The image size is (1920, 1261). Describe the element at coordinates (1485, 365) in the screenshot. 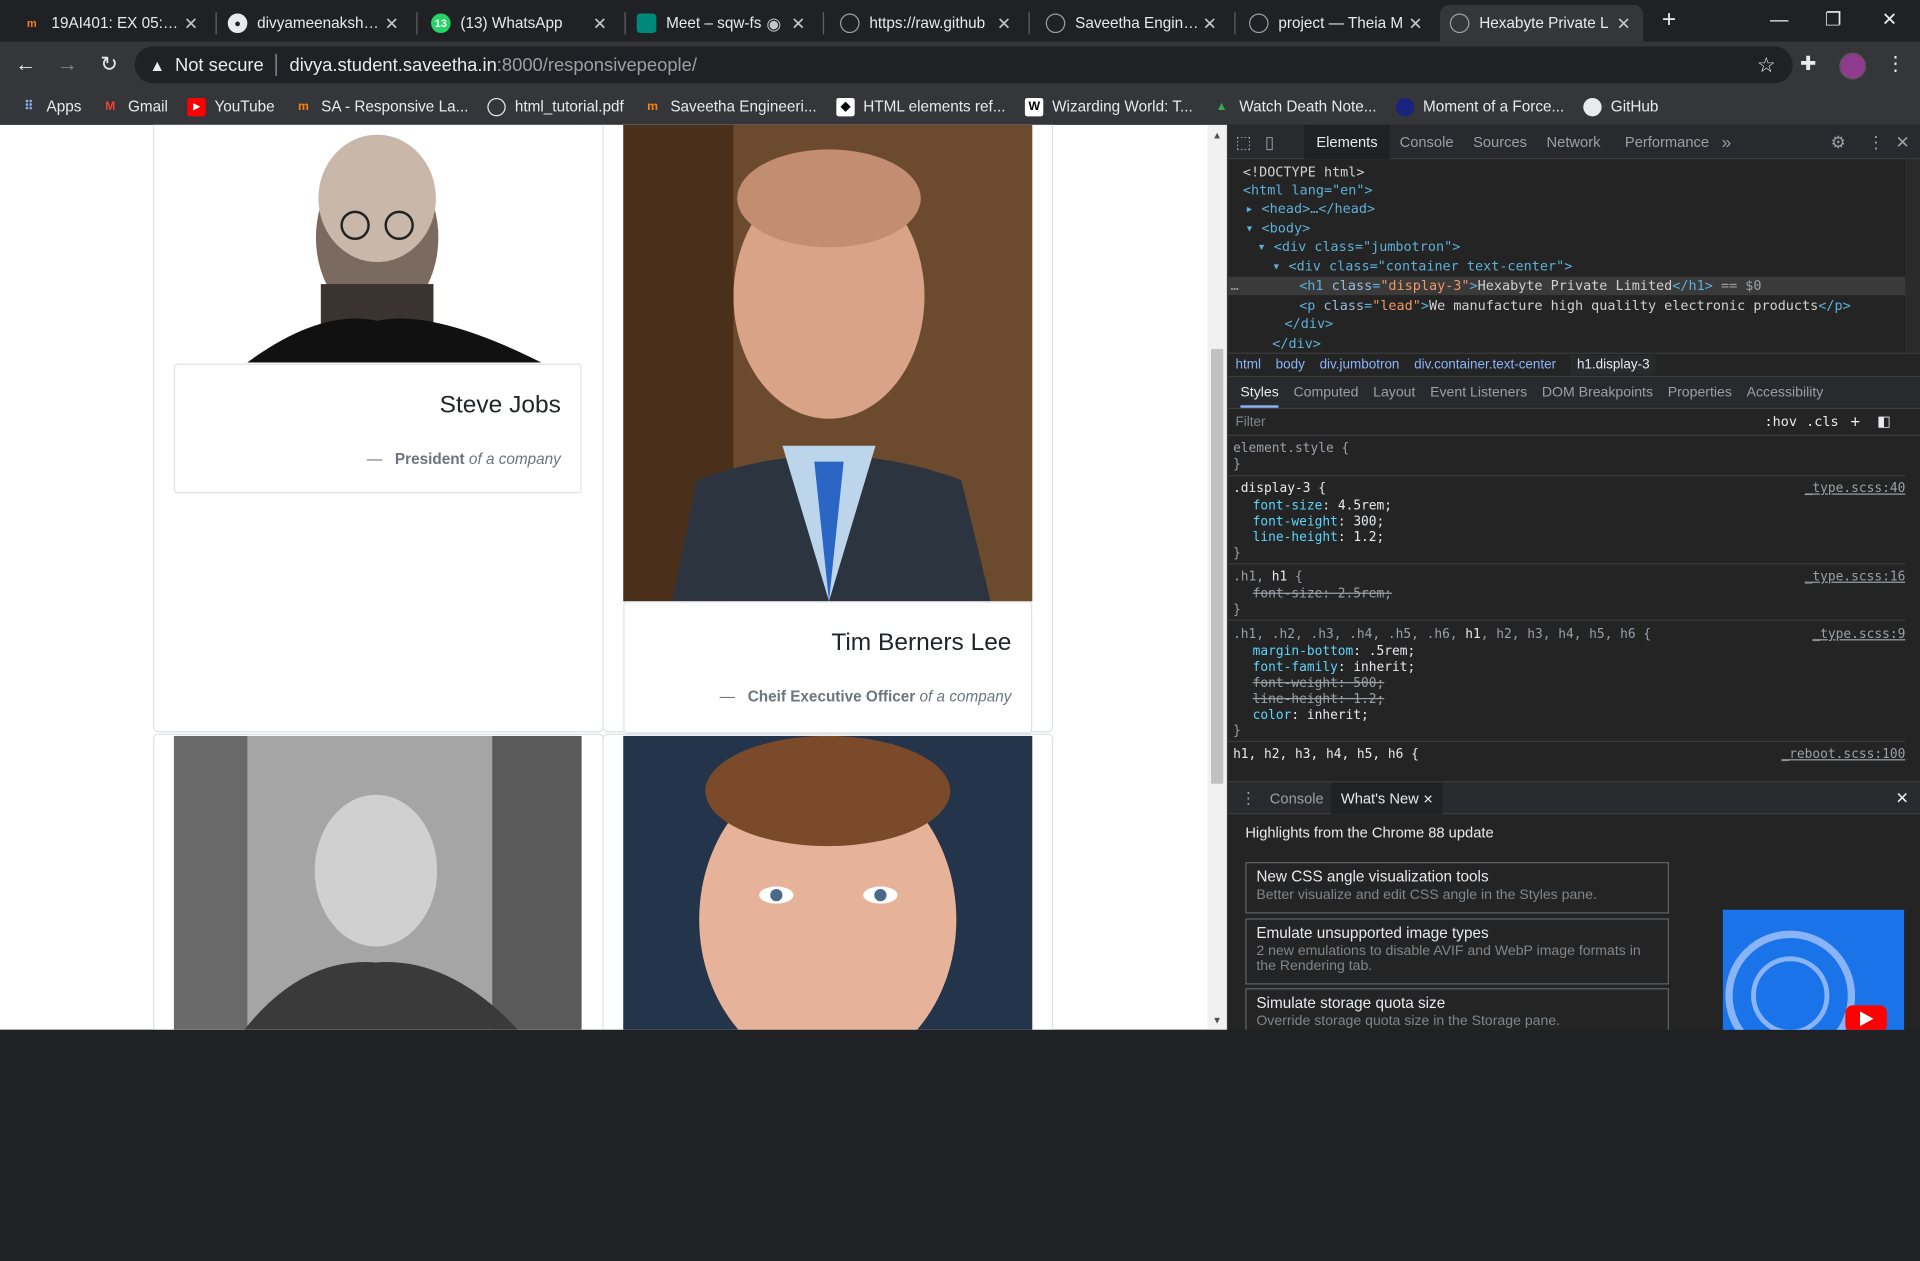

I see `breadcrumb-div-container: div.container.text-center` at that location.